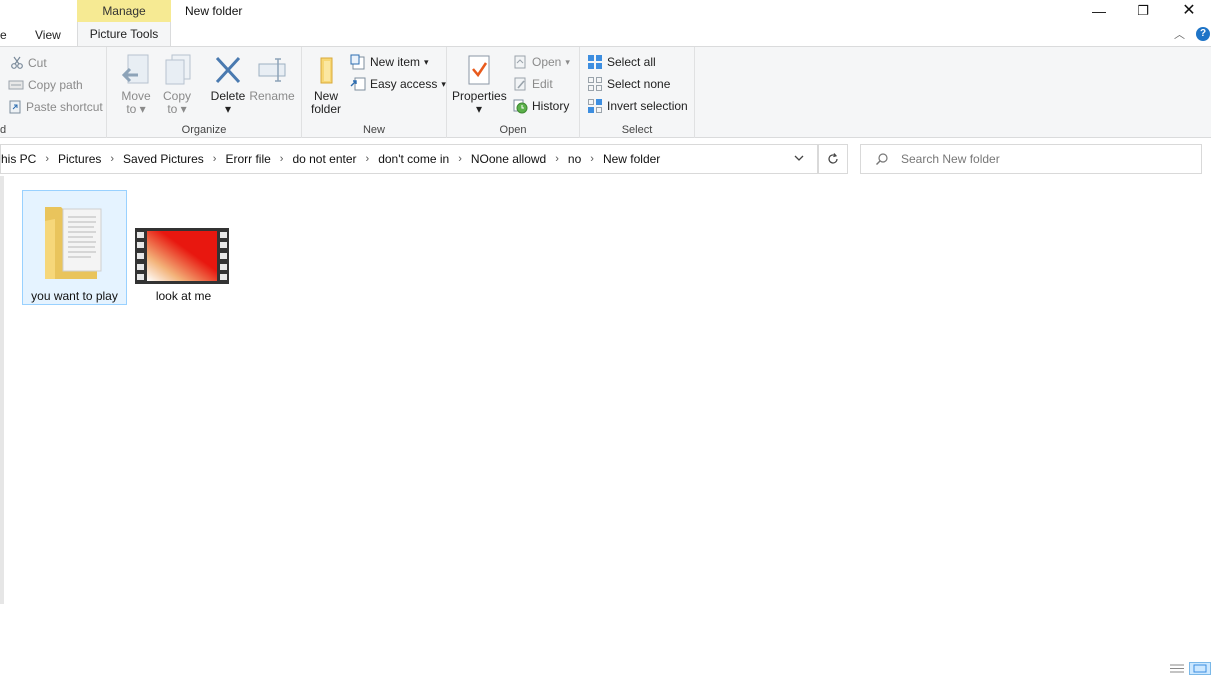 The height and width of the screenshot is (675, 1211). I want to click on history-icon, so click(520, 106).